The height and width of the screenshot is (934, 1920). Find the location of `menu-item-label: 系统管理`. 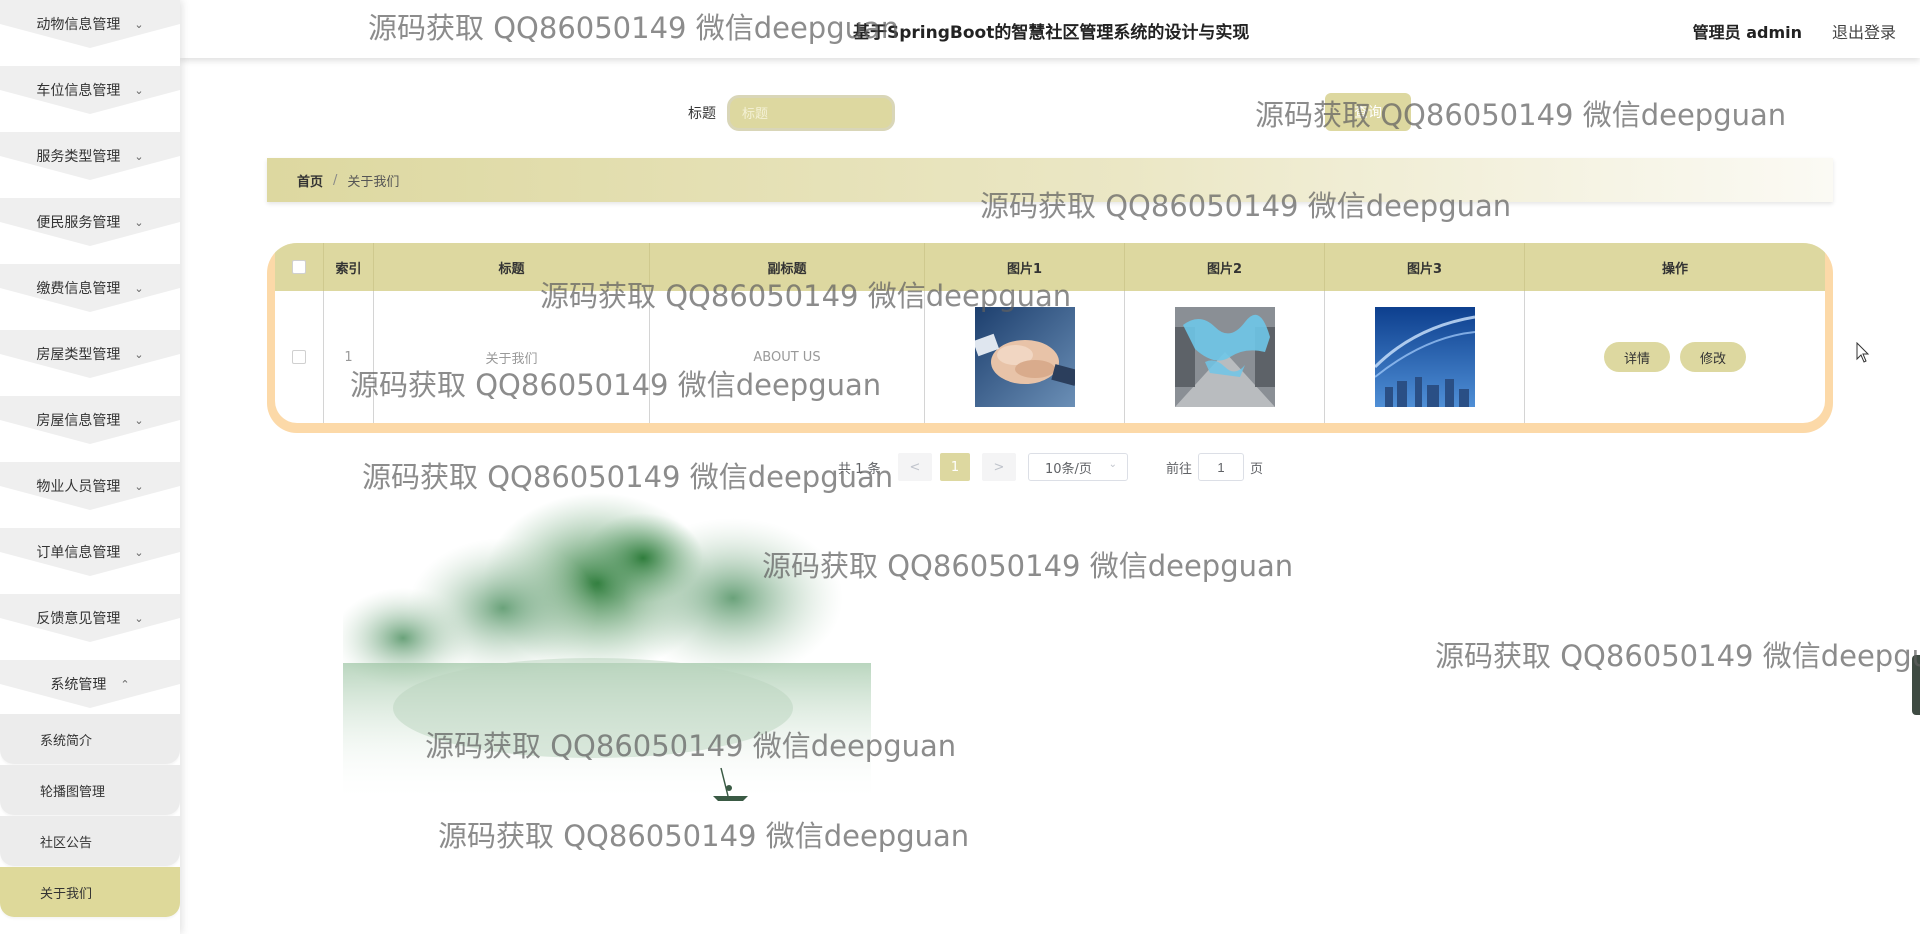

menu-item-label: 系统管理 is located at coordinates (78, 685).